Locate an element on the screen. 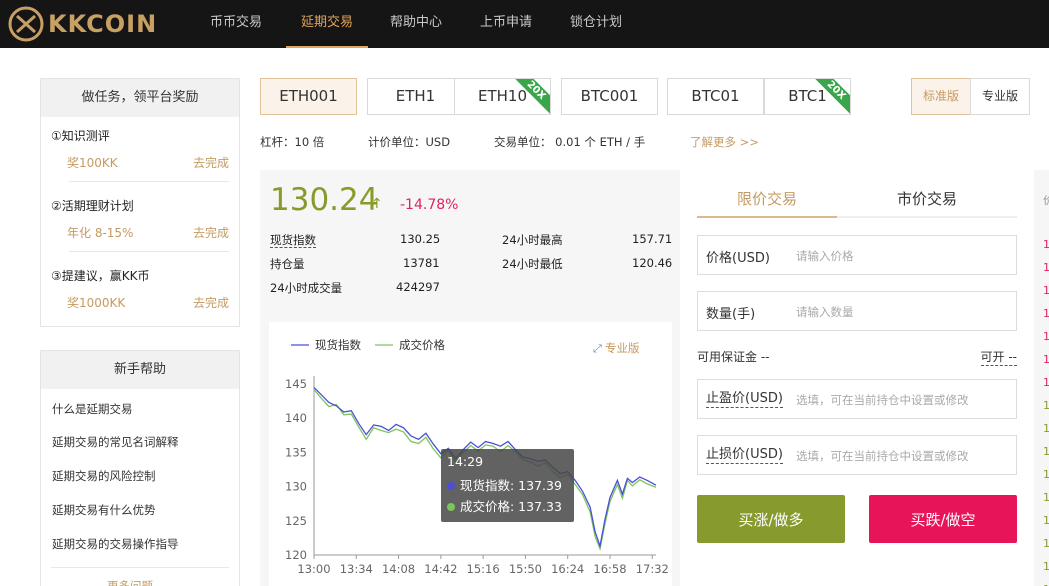 The image size is (1049, 586). take-profit-label: 止盈价(USD) is located at coordinates (744, 399).